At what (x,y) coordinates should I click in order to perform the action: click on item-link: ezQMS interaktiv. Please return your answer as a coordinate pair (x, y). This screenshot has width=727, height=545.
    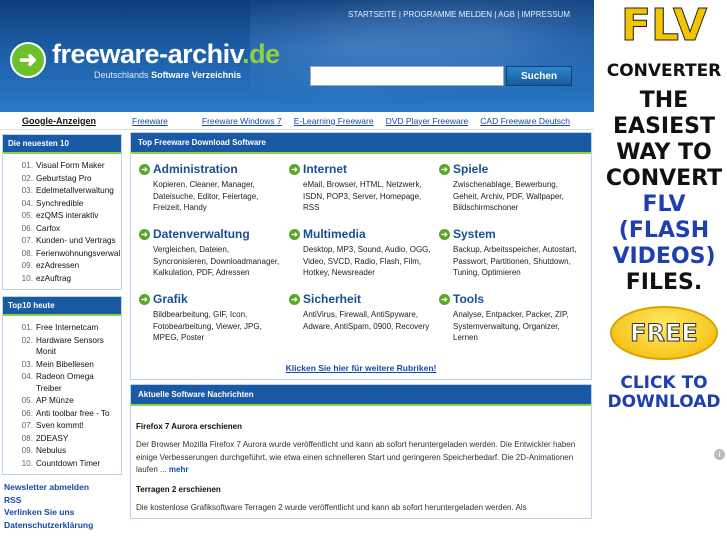
    Looking at the image, I should click on (67, 216).